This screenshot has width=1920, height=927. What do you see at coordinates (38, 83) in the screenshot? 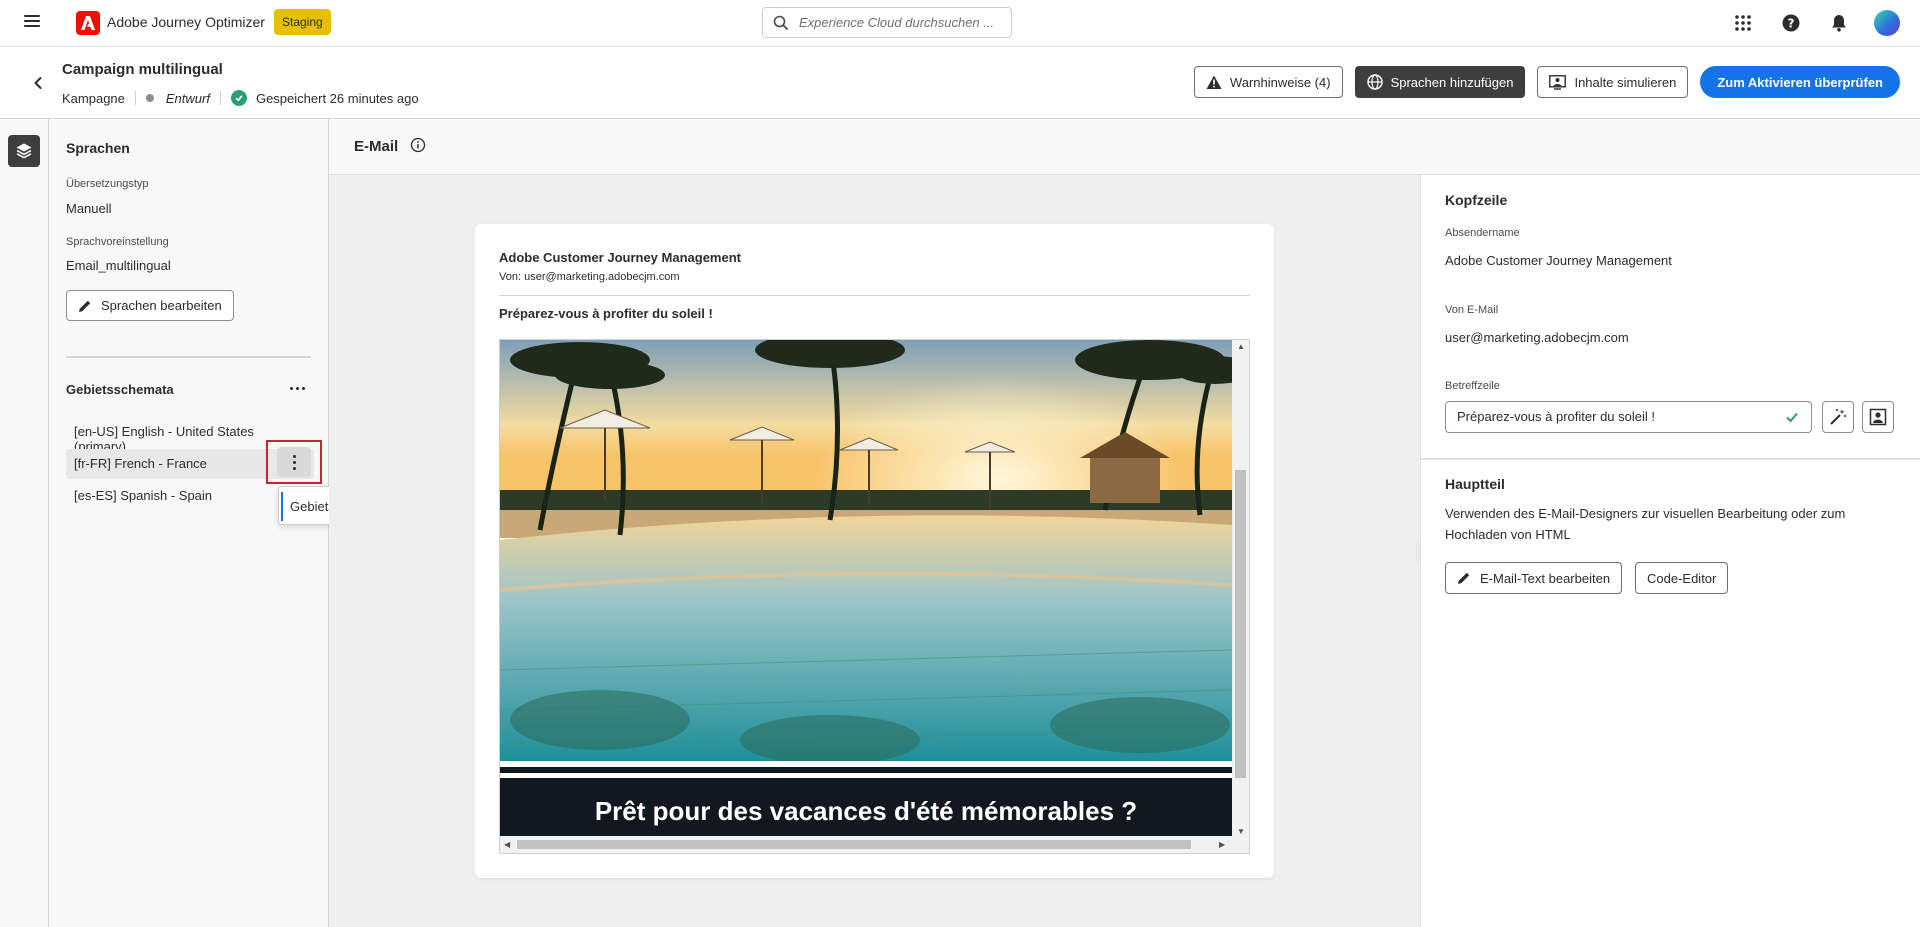
I see `back-chevron-icon` at bounding box center [38, 83].